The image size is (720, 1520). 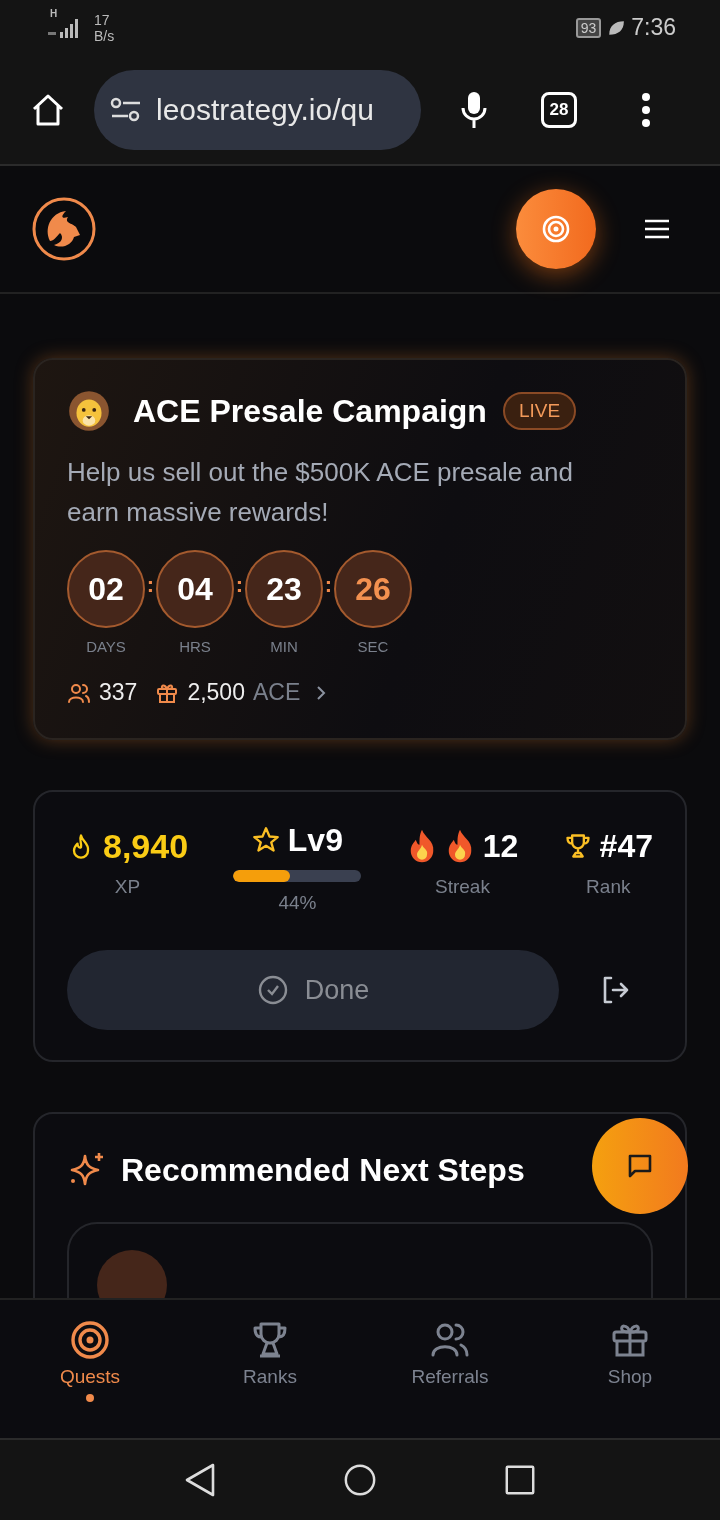 What do you see at coordinates (315, 840) in the screenshot?
I see `level-value: Lv9` at bounding box center [315, 840].